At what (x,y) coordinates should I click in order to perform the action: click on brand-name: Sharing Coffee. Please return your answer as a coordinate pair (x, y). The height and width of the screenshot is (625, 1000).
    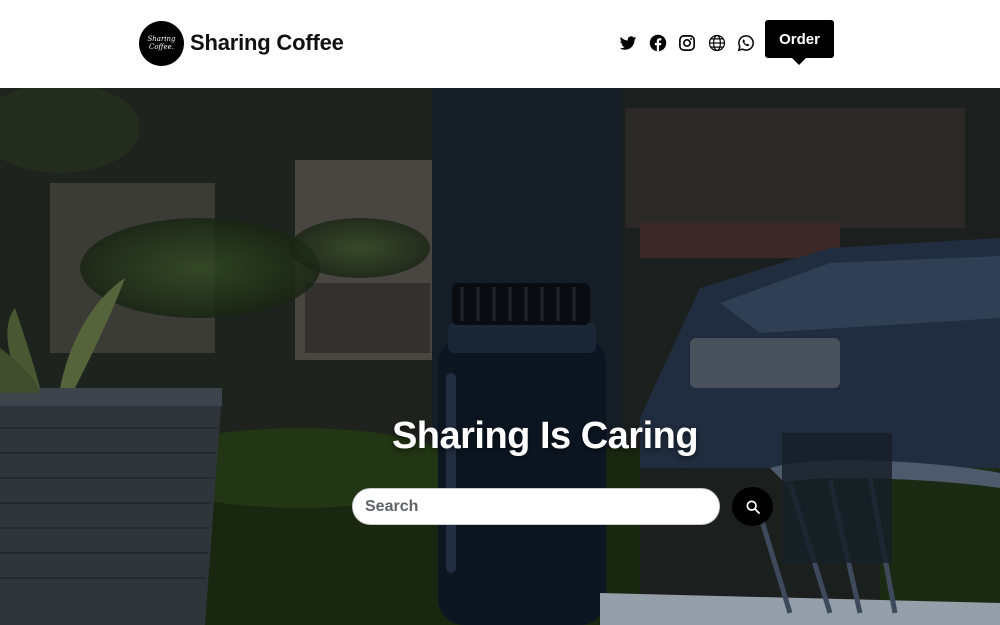
    Looking at the image, I should click on (267, 43).